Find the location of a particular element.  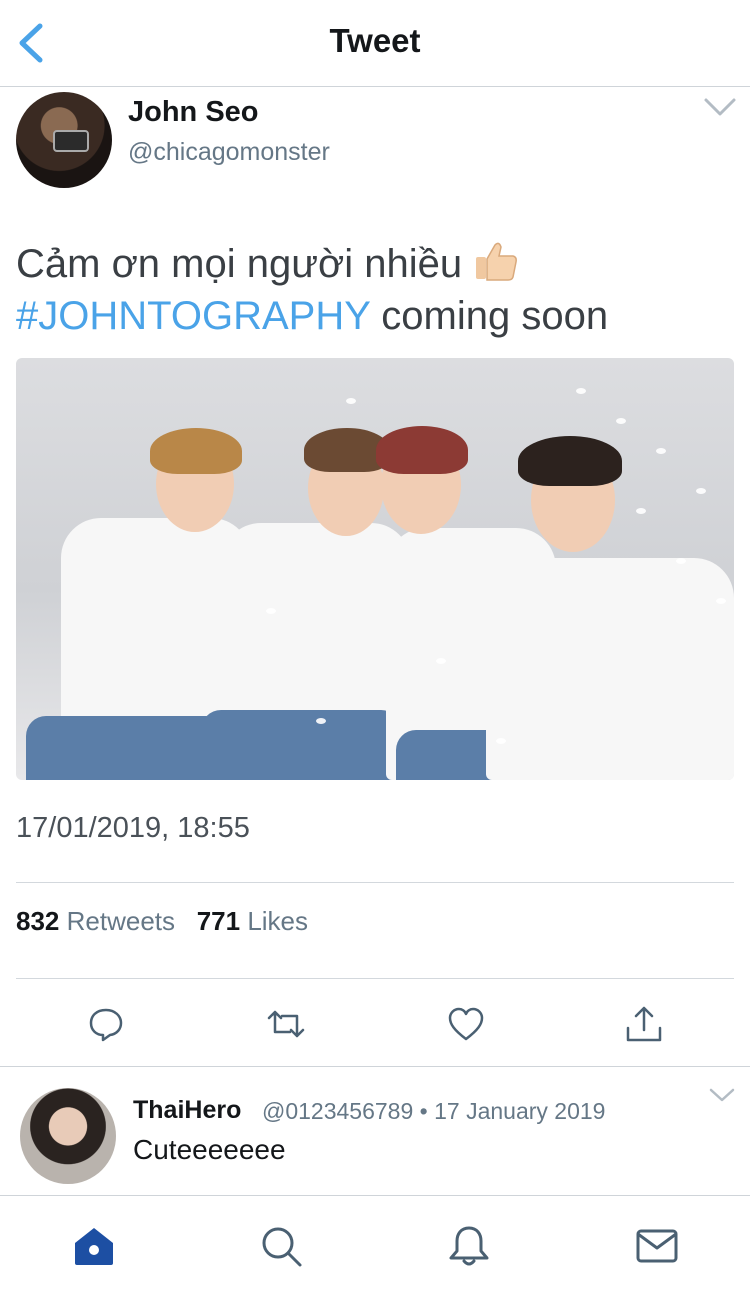

reply-avatar is located at coordinates (68, 1136).